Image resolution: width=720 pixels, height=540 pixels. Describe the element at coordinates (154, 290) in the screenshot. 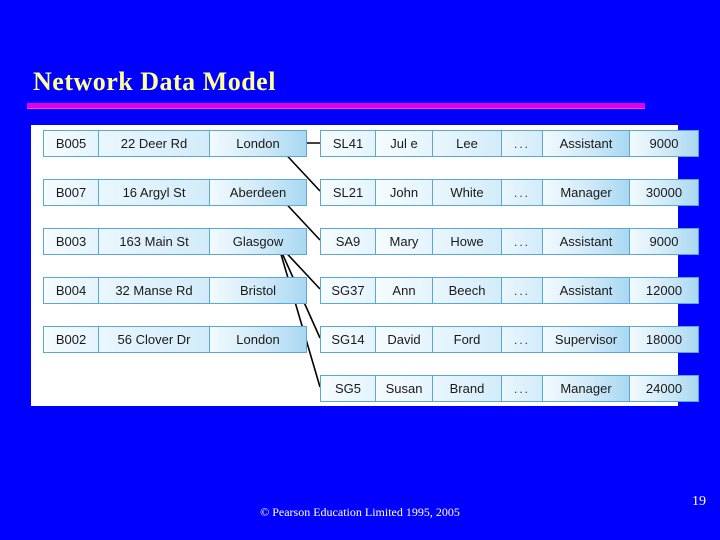

I see `cell-branch-street: 32 Manse Rd` at that location.